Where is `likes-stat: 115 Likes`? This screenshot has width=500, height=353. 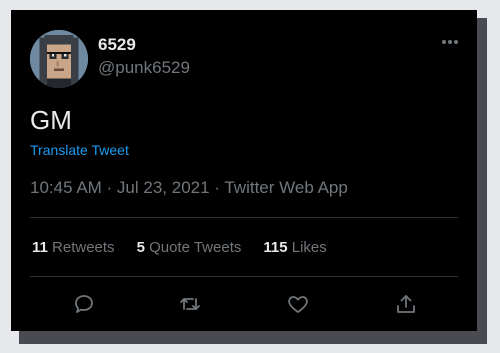 likes-stat: 115 Likes is located at coordinates (294, 247).